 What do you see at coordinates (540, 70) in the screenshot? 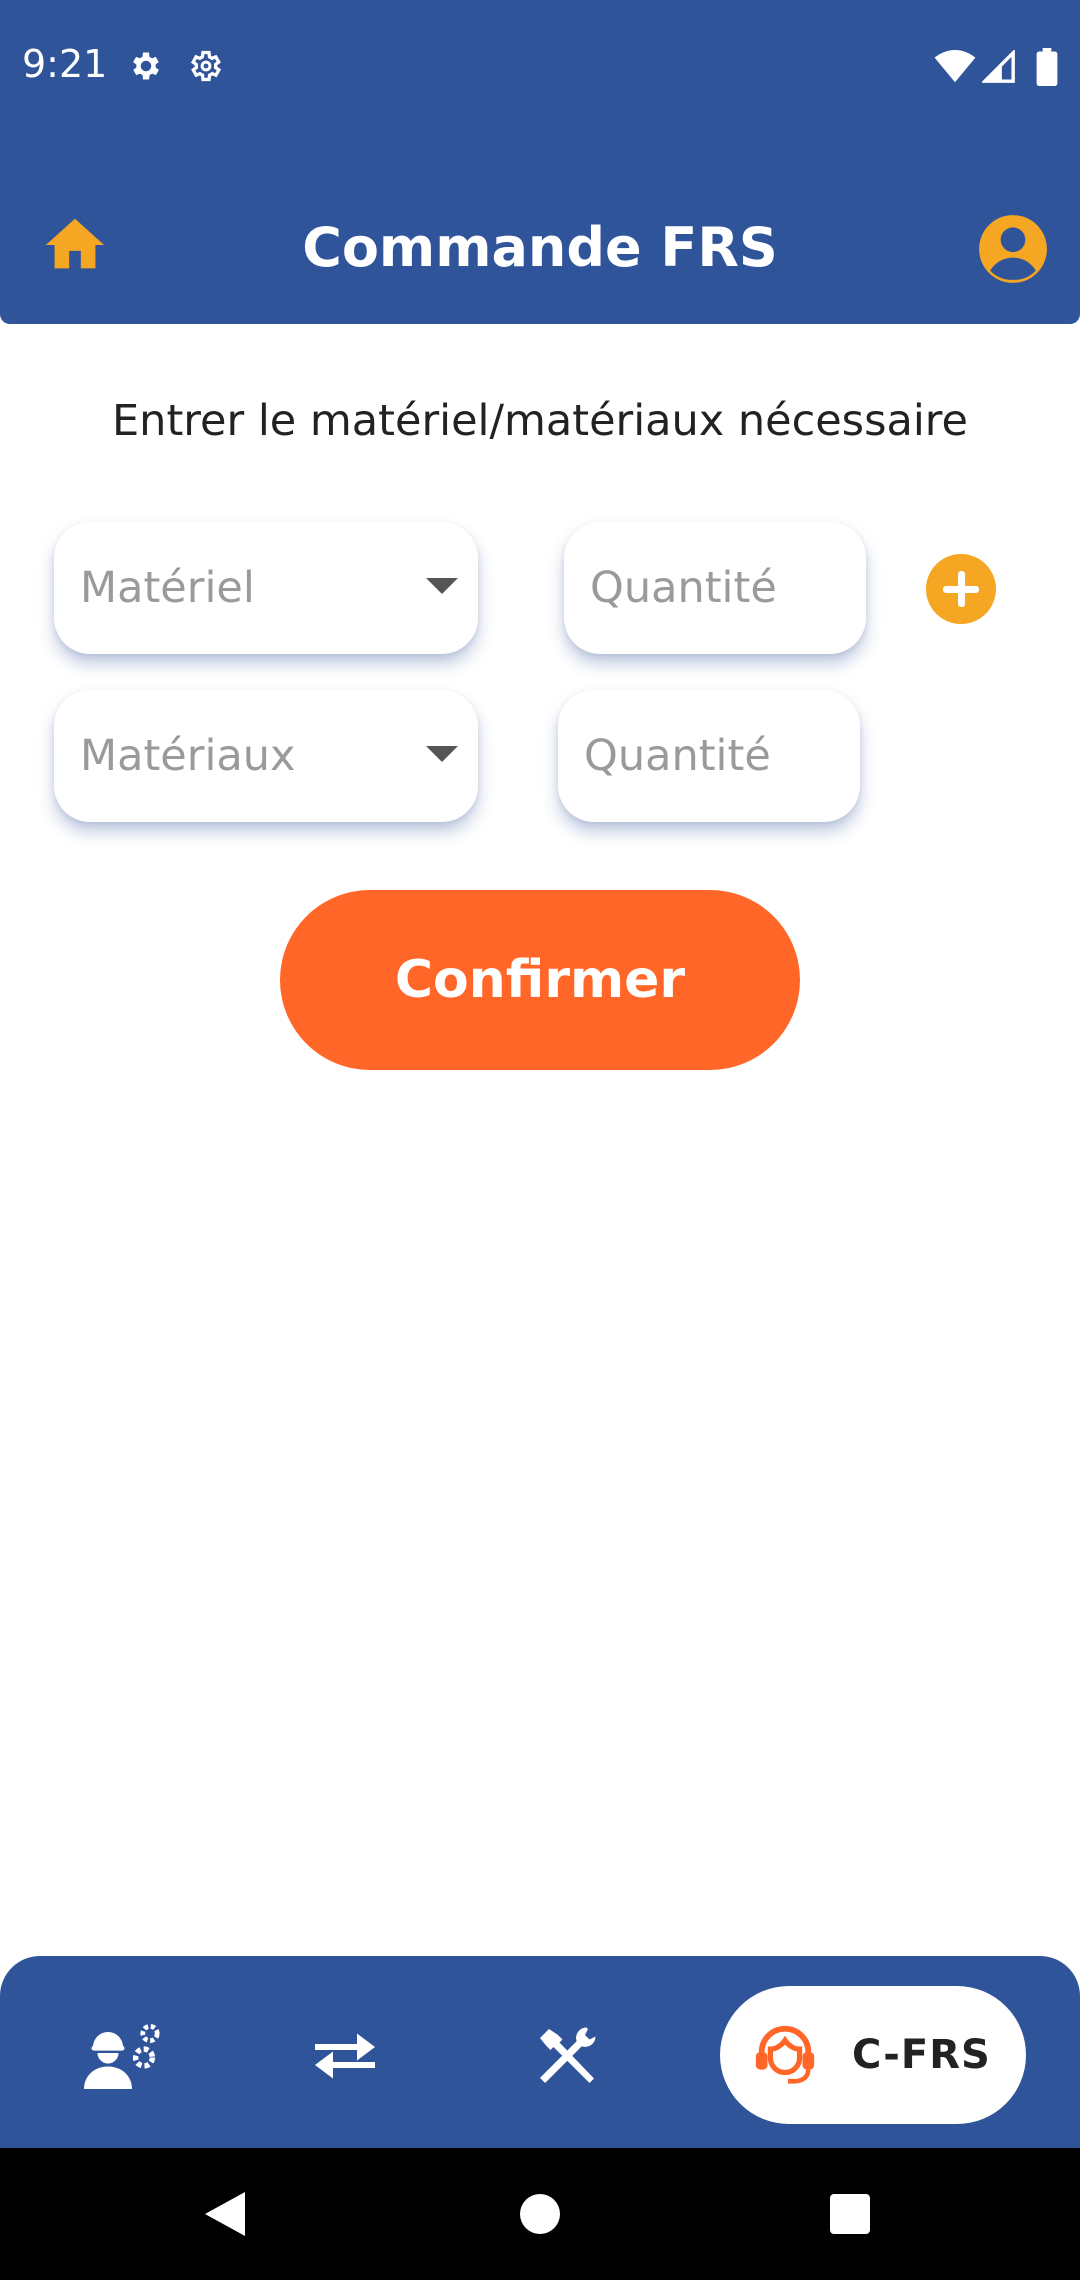
I see `status-bar: 9:21` at bounding box center [540, 70].